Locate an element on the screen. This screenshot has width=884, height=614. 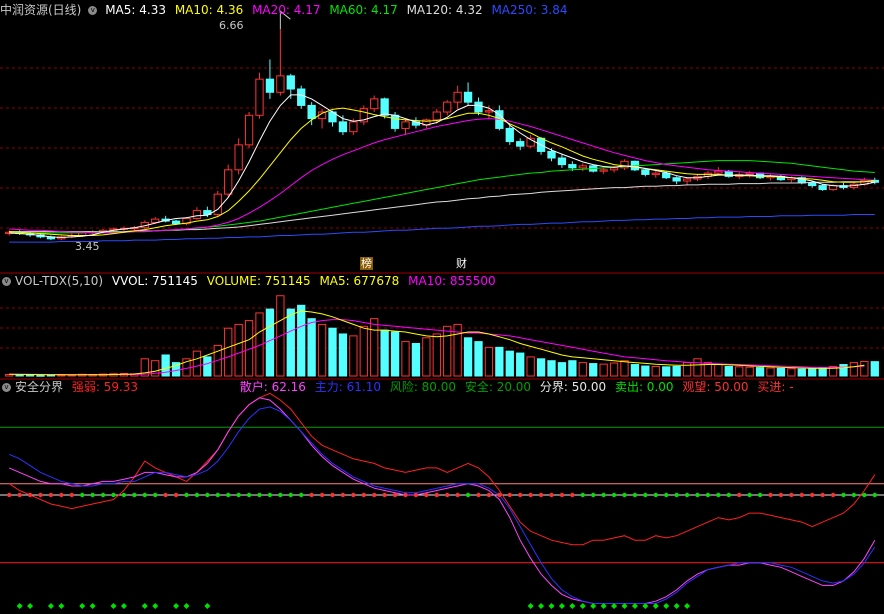
buy-label: 买进: - is located at coordinates (775, 387).